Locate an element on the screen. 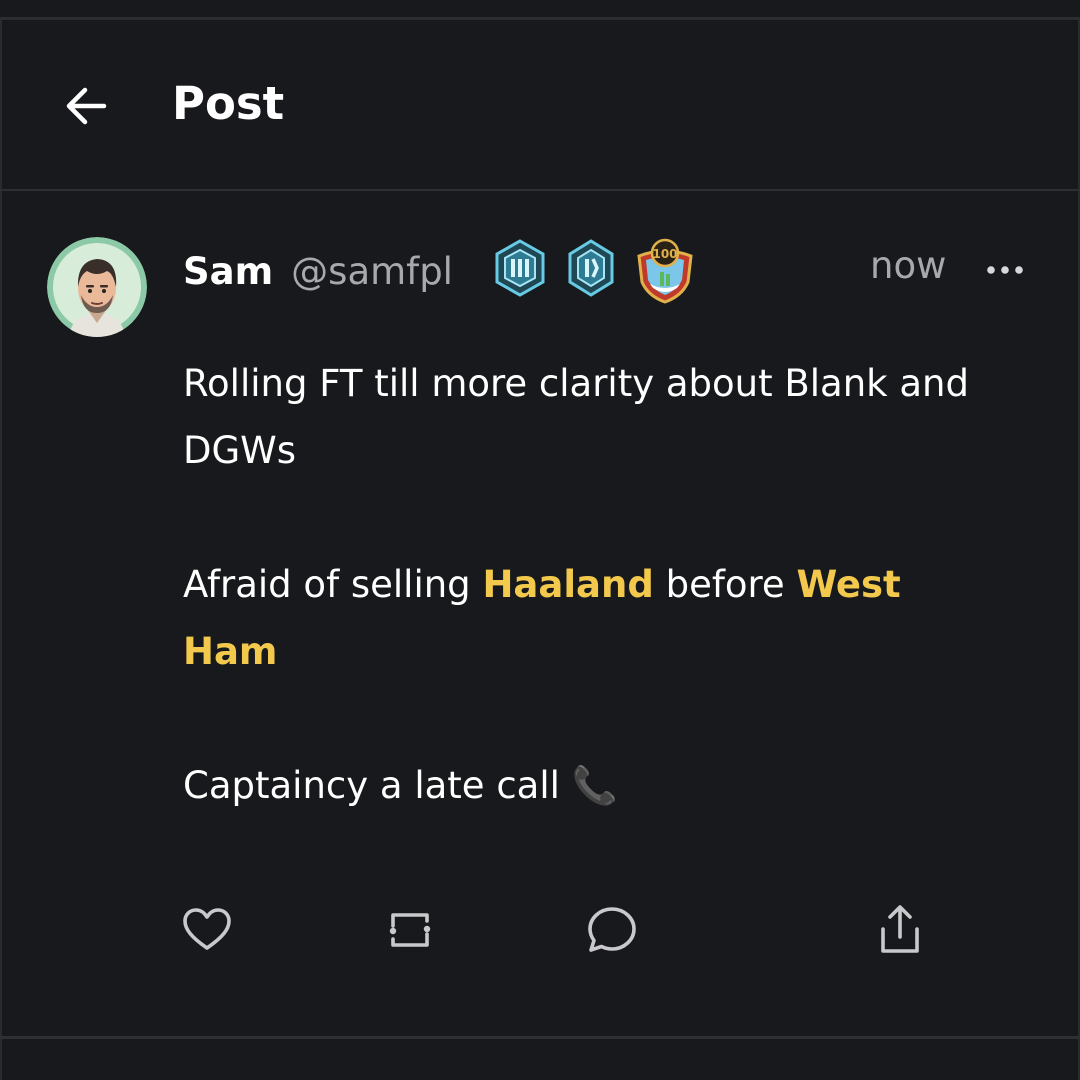 Image resolution: width=1080 pixels, height=1080 pixels. repost-button is located at coordinates (410, 930).